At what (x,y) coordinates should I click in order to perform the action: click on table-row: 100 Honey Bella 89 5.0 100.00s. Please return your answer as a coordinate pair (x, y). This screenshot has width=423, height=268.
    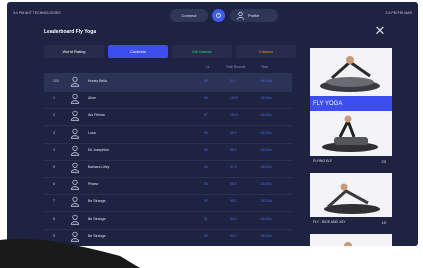
    Looking at the image, I should click on (168, 82).